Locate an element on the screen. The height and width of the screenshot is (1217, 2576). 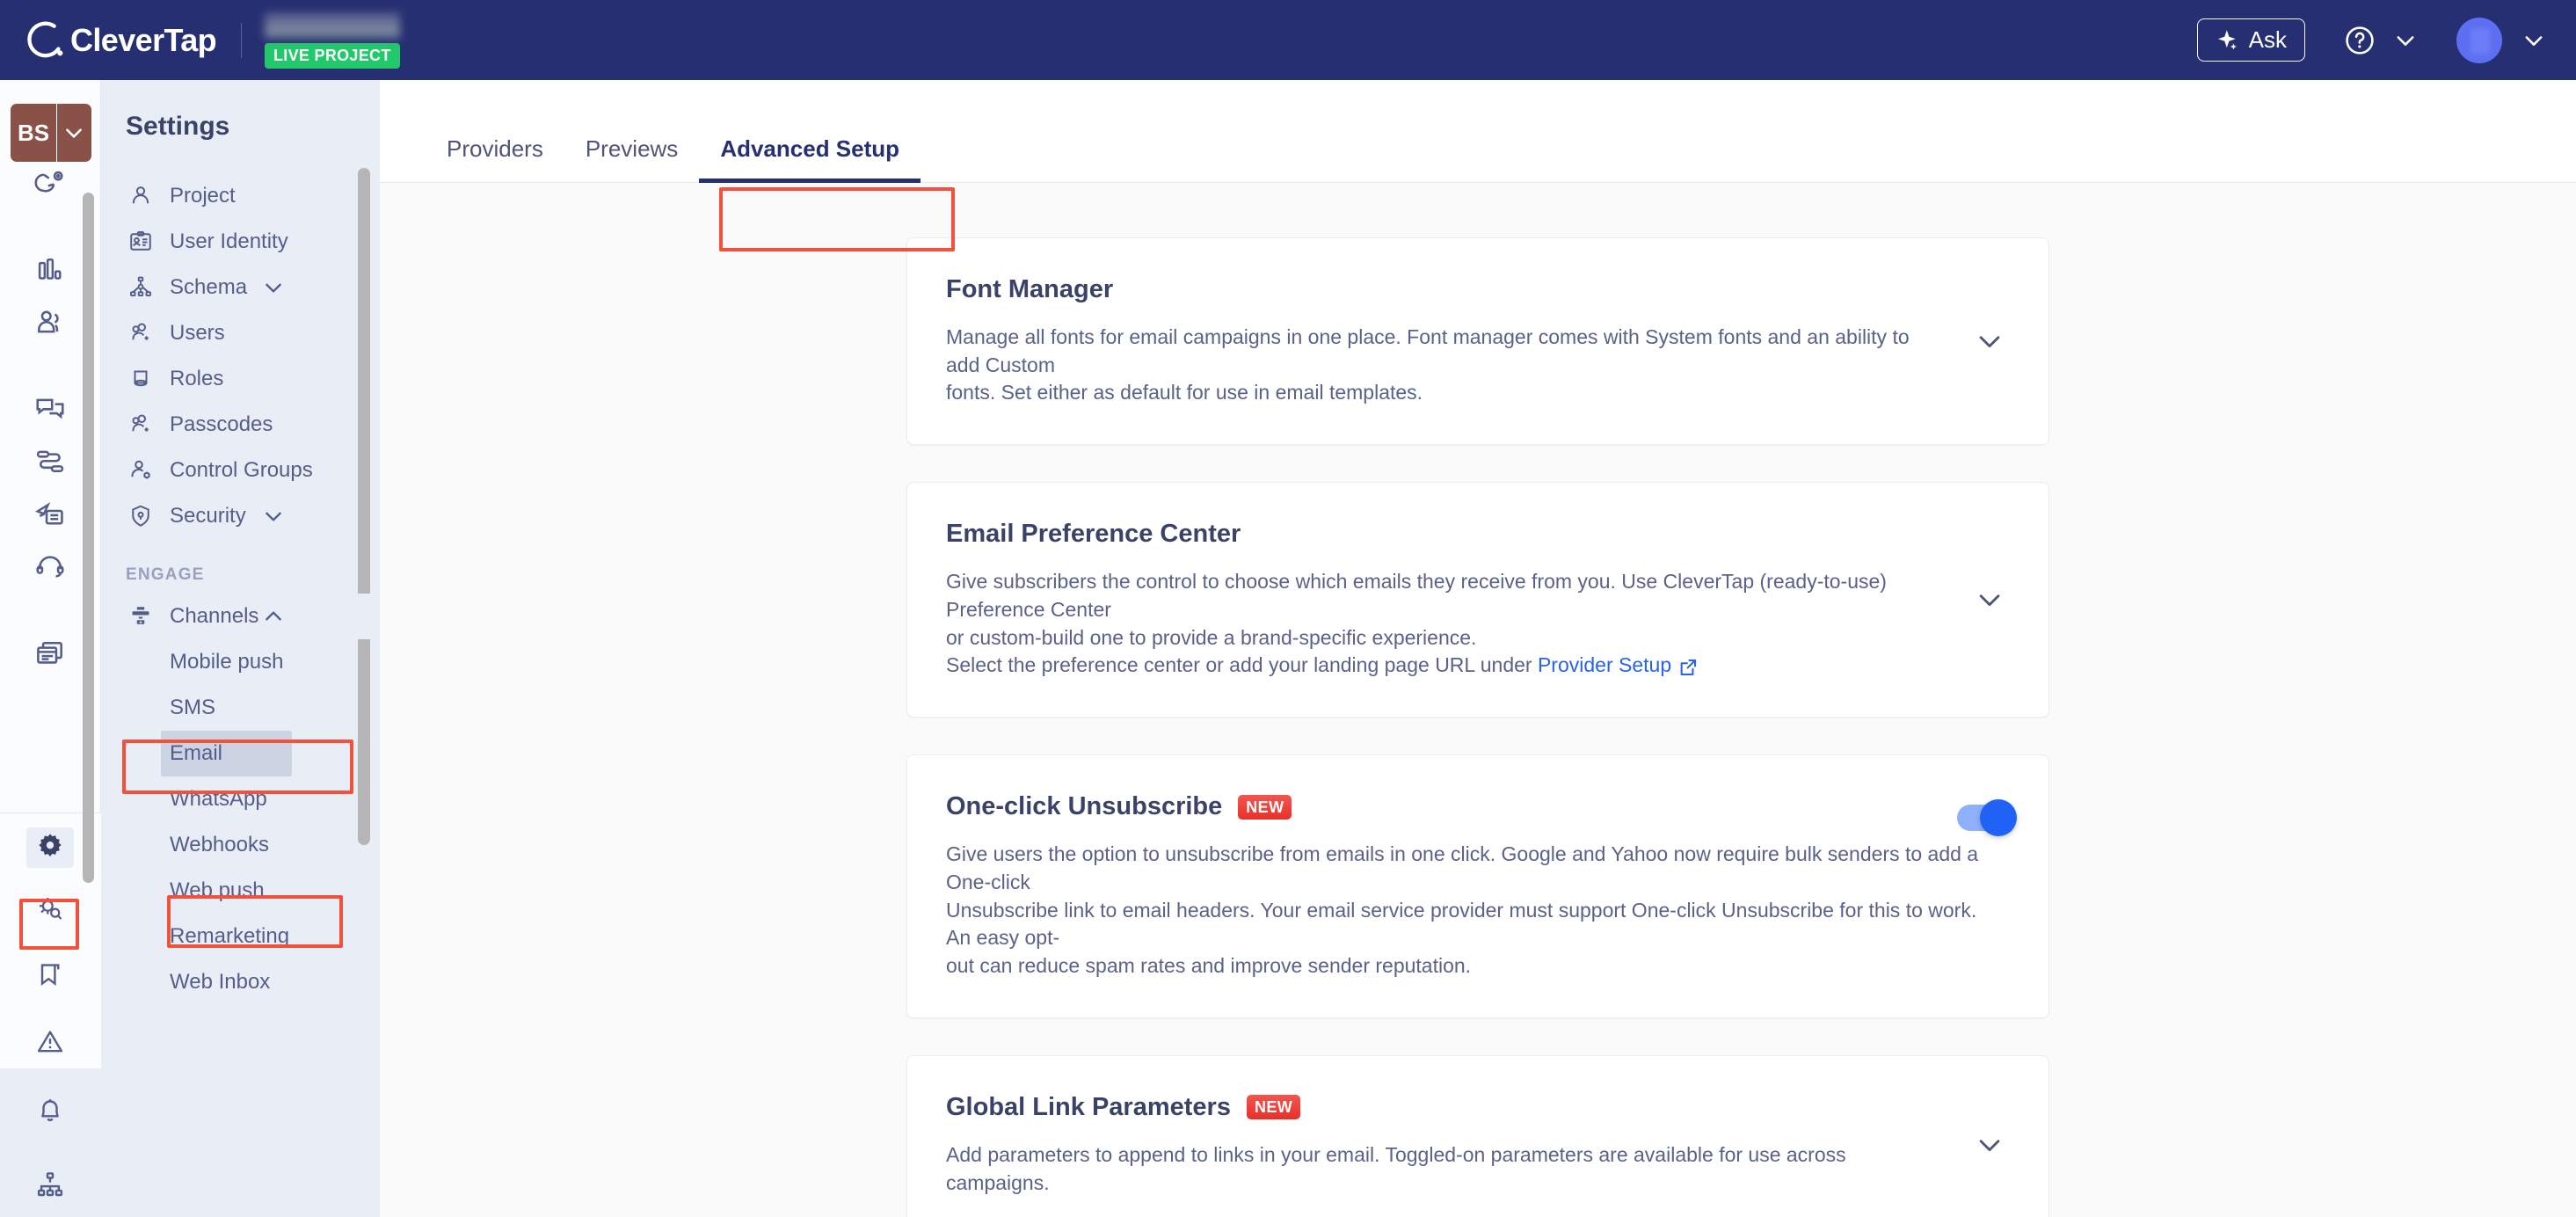
tab-label: Previews is located at coordinates (632, 148).